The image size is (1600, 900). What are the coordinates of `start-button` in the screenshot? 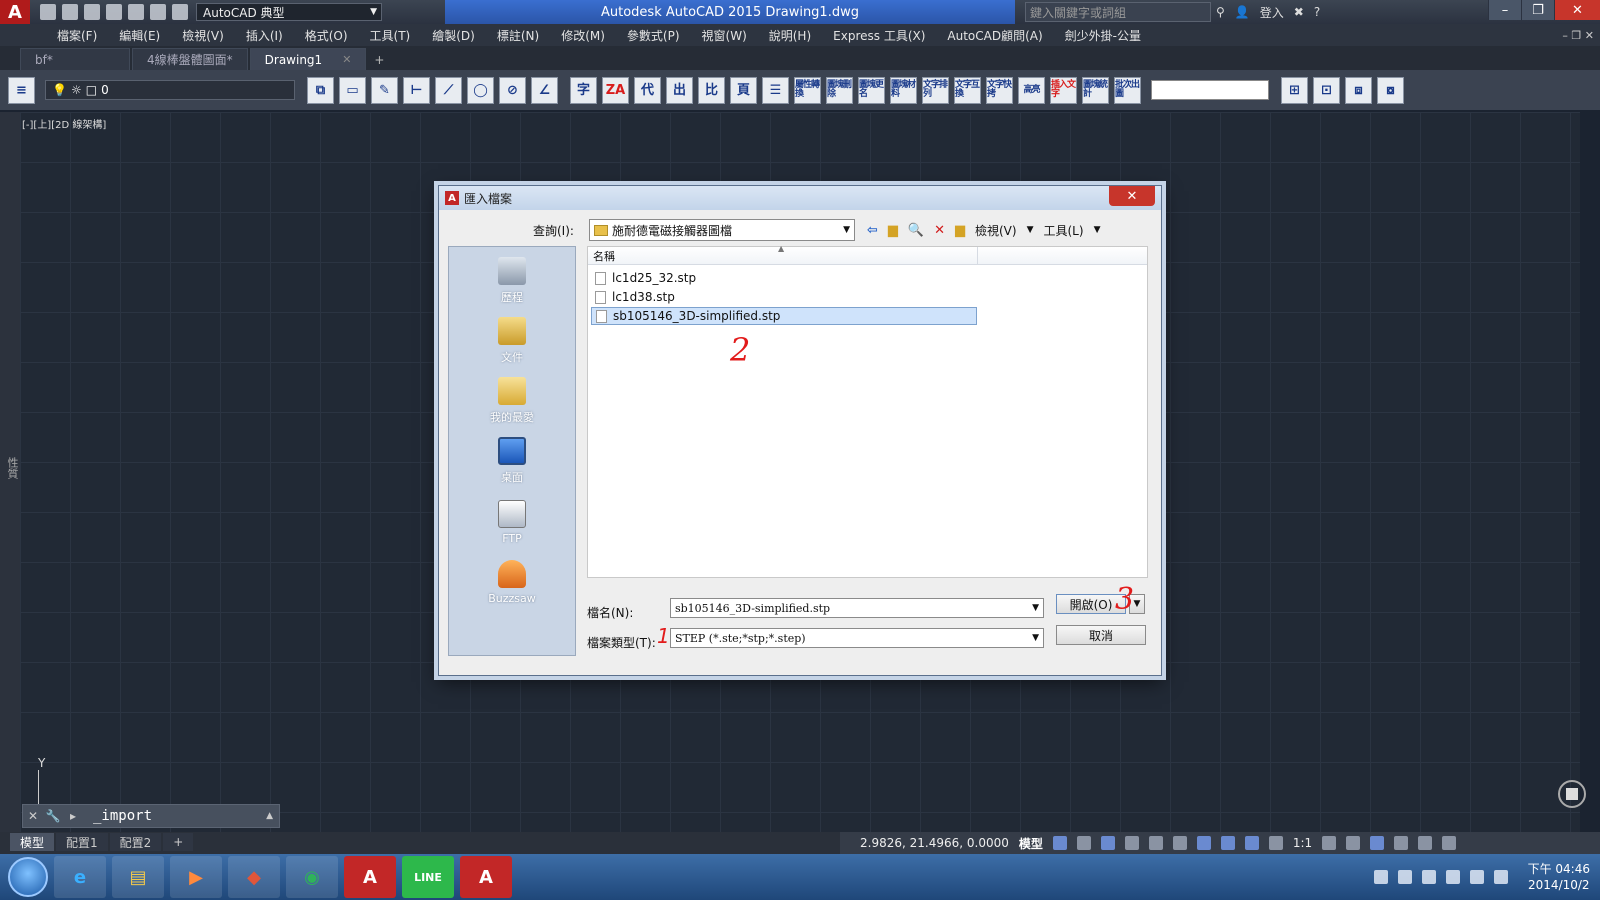 It's located at (28, 877).